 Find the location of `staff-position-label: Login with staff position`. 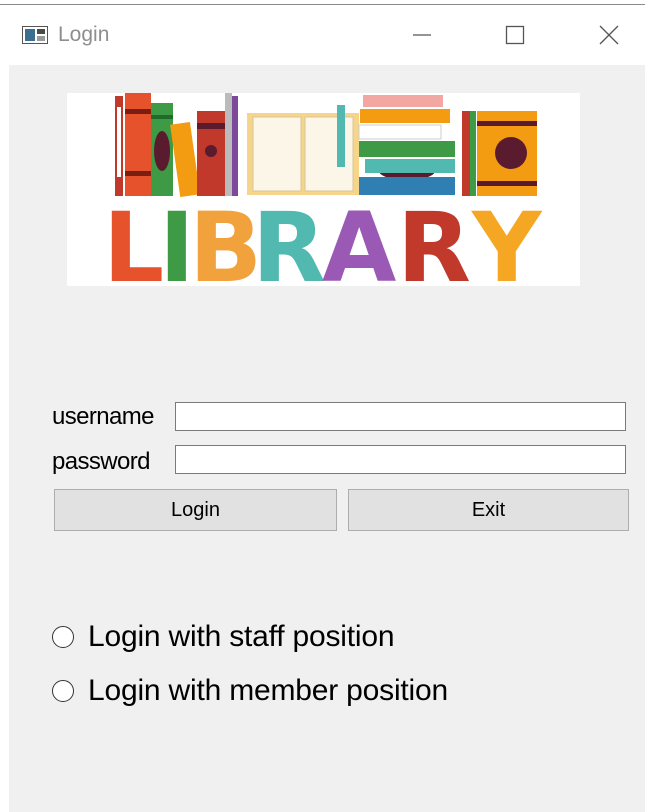

staff-position-label: Login with staff position is located at coordinates (241, 636).